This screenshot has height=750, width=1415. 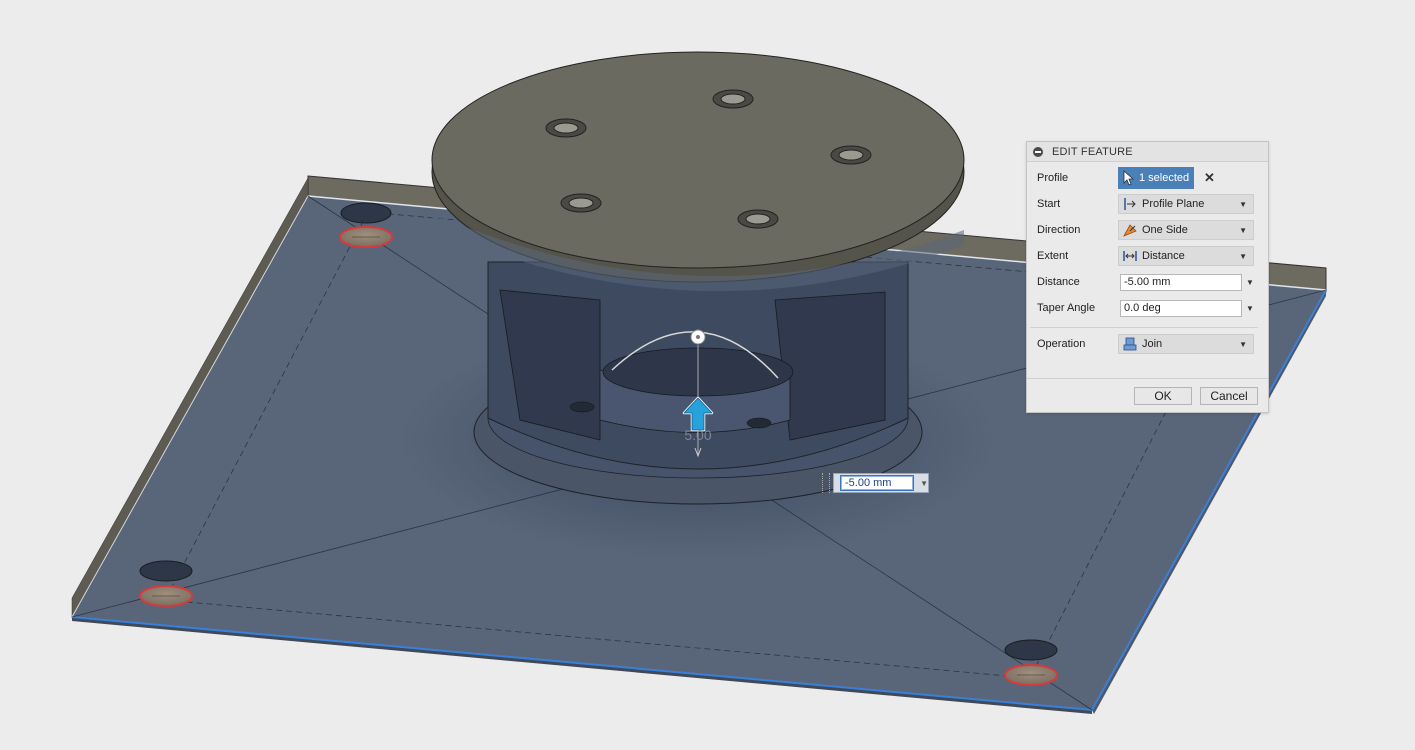 What do you see at coordinates (826, 483) in the screenshot?
I see `drag-grip-icon` at bounding box center [826, 483].